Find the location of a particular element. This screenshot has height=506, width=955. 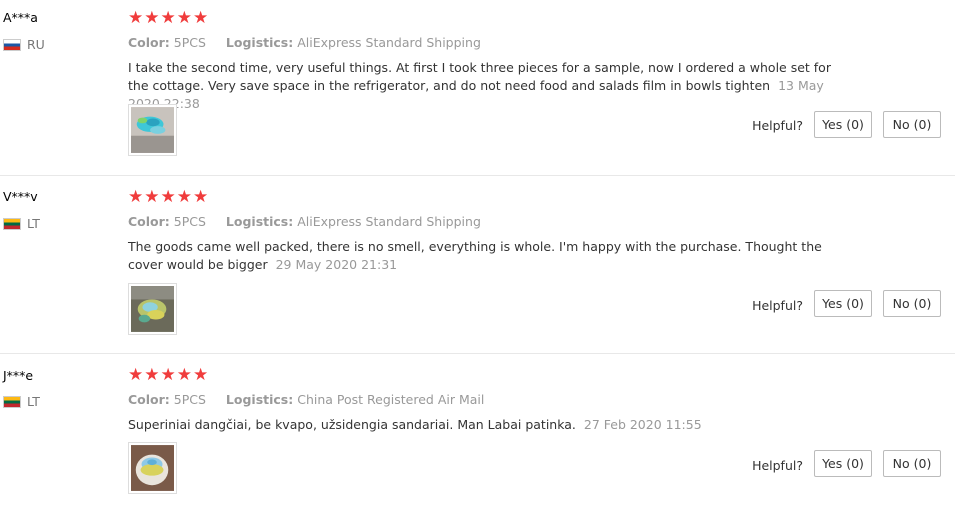

reviewer-name: V***v is located at coordinates (20, 196).